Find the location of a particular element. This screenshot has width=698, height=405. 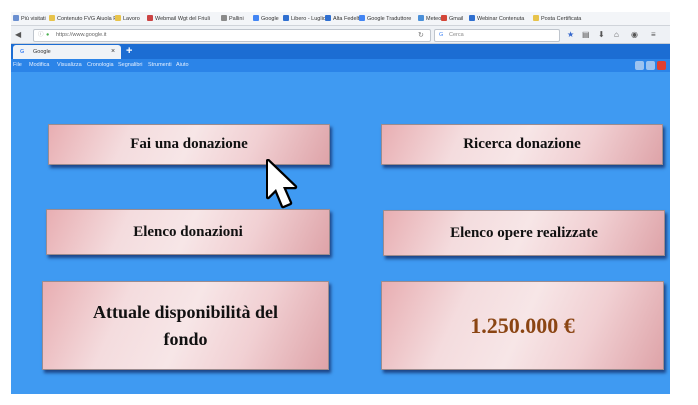

bookmark-label: Webmail Wgt del Friuli is located at coordinates (182, 19).